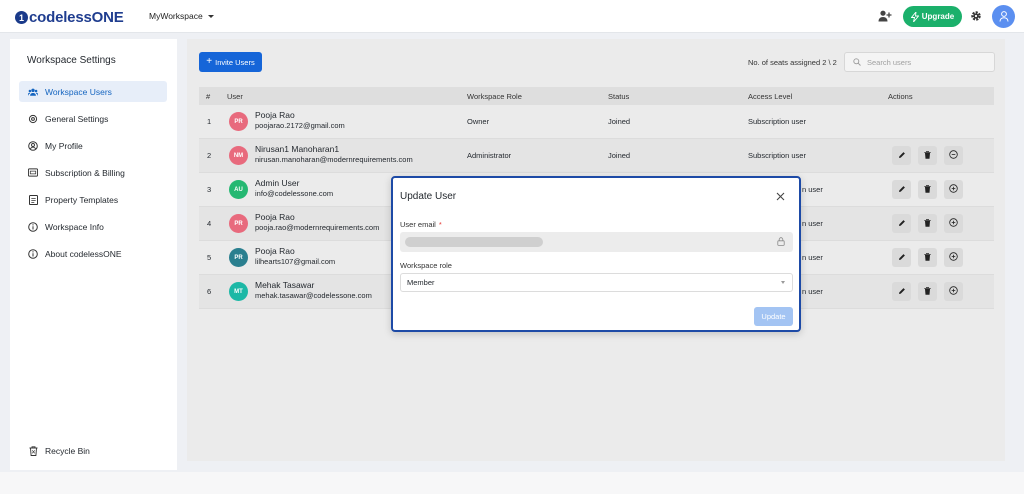 Image resolution: width=1024 pixels, height=494 pixels. What do you see at coordinates (300, 125) in the screenshot?
I see `user-email: poojarao.2172@gmail.com` at bounding box center [300, 125].